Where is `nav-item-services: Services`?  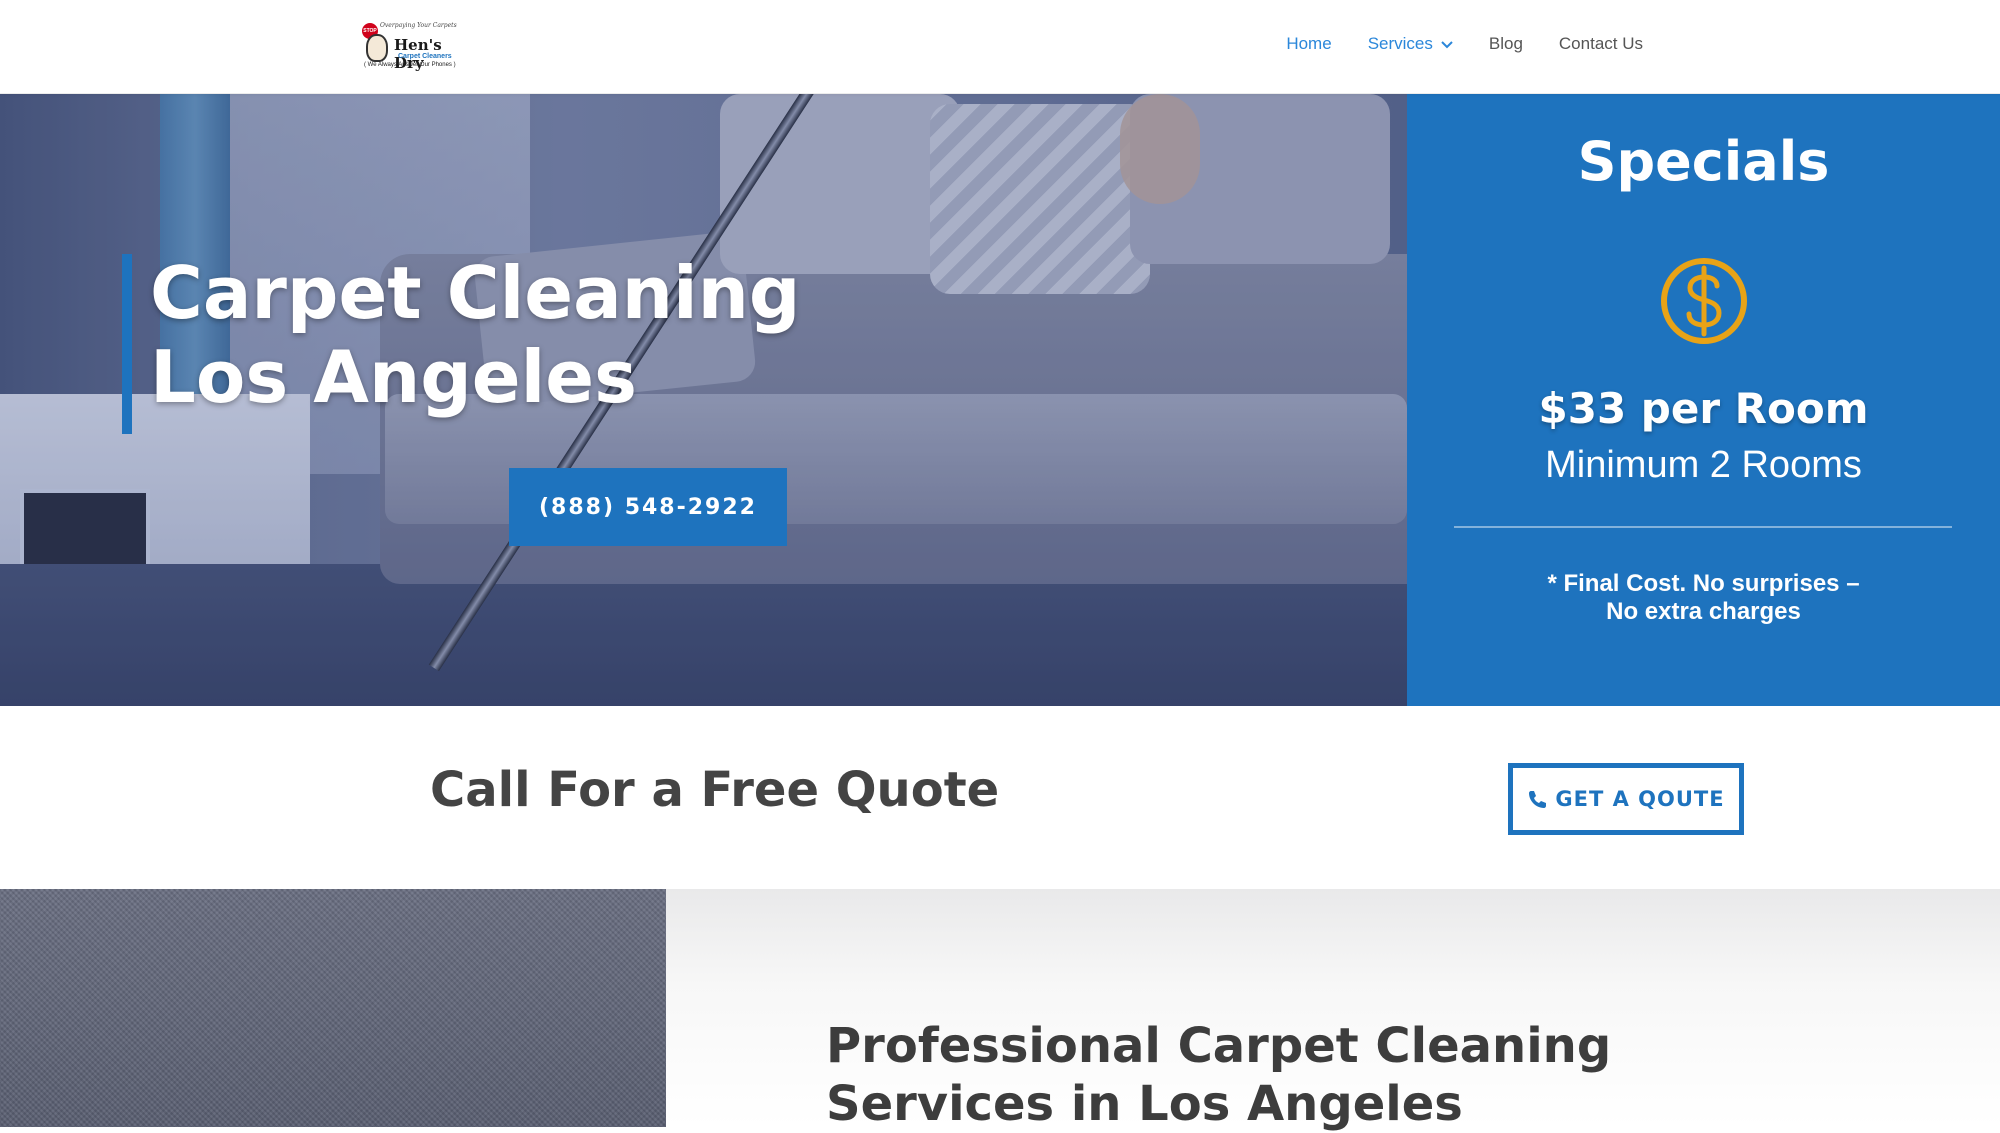
nav-item-services: Services is located at coordinates (1410, 44).